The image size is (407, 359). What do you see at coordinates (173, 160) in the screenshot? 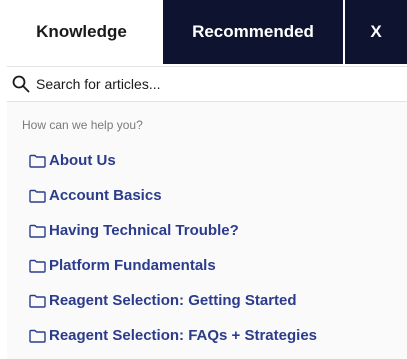
I see `category-item-about-us: About Us` at bounding box center [173, 160].